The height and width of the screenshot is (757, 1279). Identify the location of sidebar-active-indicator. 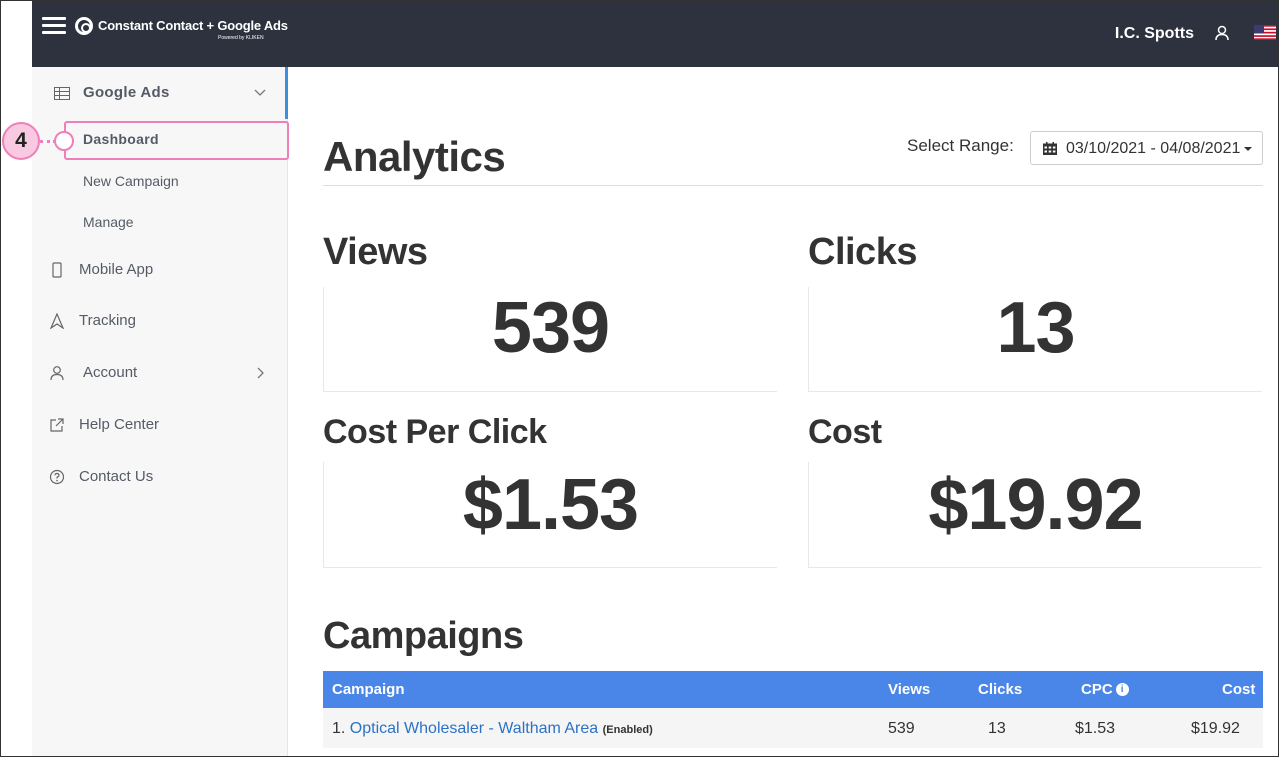
(286, 93).